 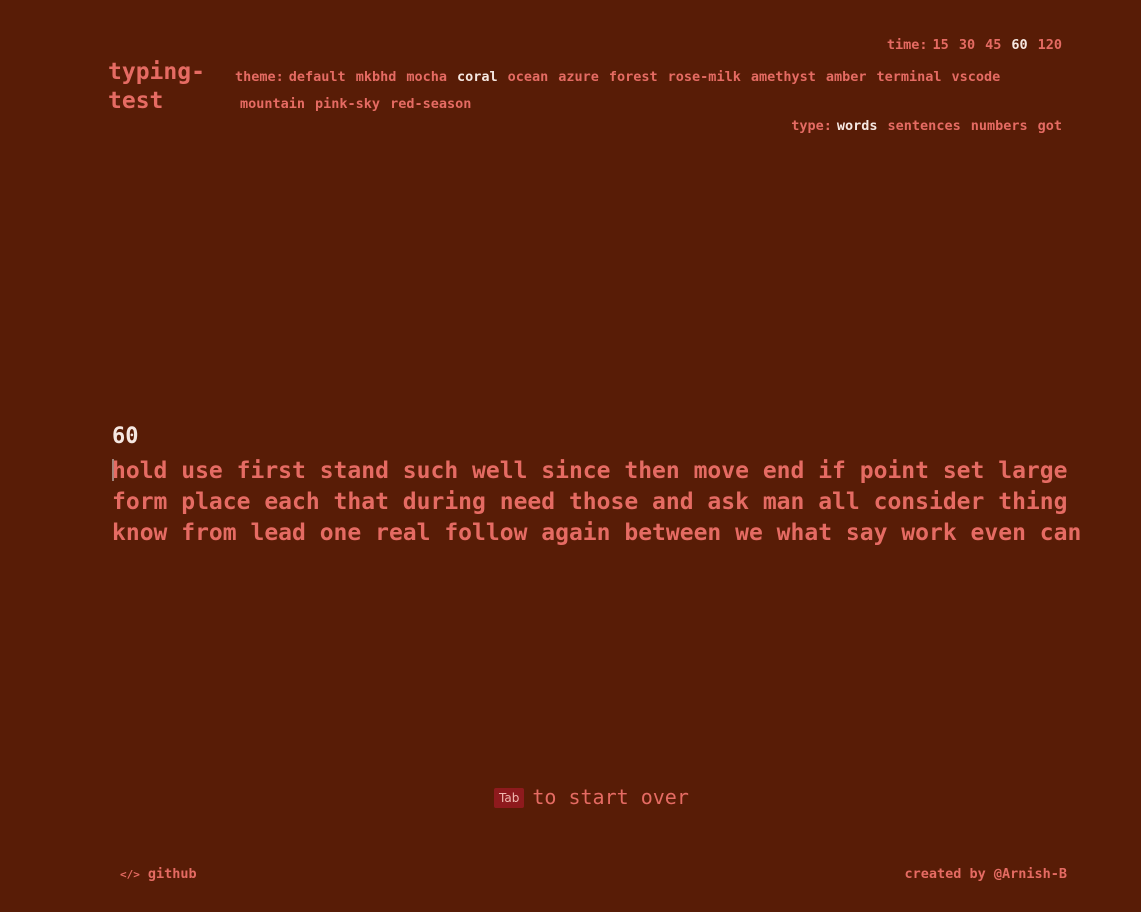 What do you see at coordinates (985, 874) in the screenshot?
I see `credit-text: created by @Arnish-B` at bounding box center [985, 874].